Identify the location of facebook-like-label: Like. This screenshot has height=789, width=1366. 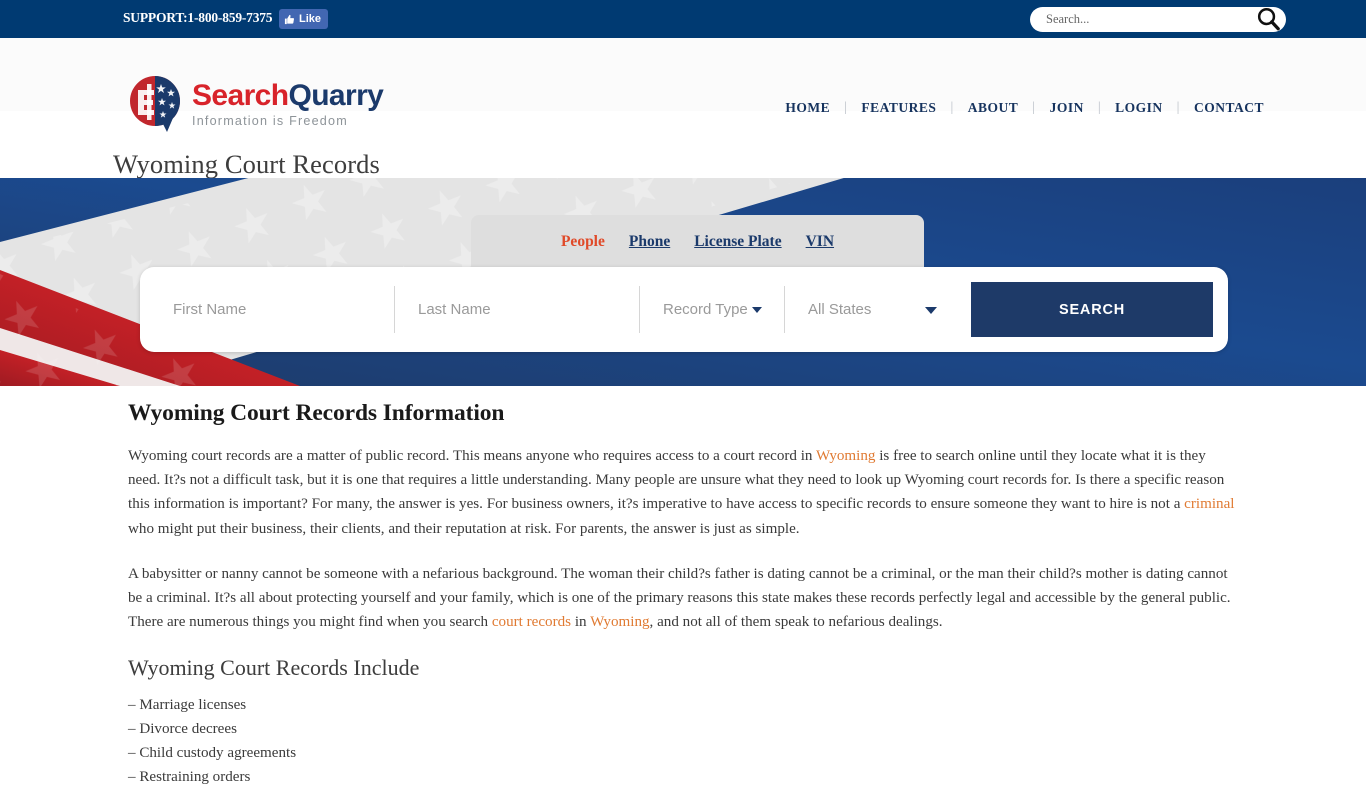
(310, 18).